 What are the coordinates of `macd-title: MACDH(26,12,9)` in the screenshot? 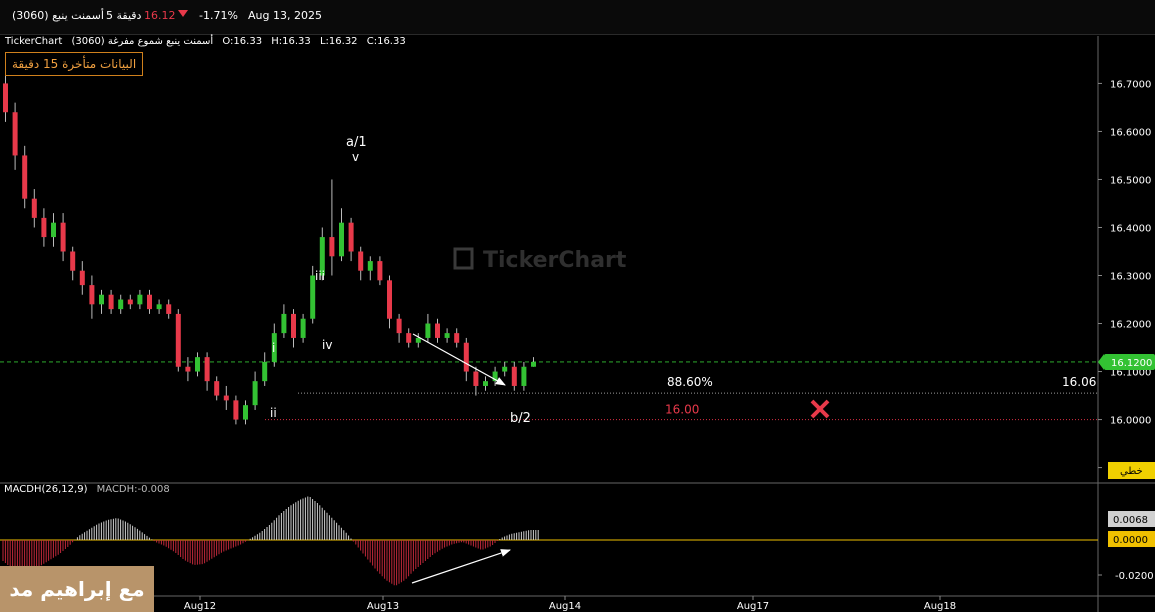 It's located at (46, 489).